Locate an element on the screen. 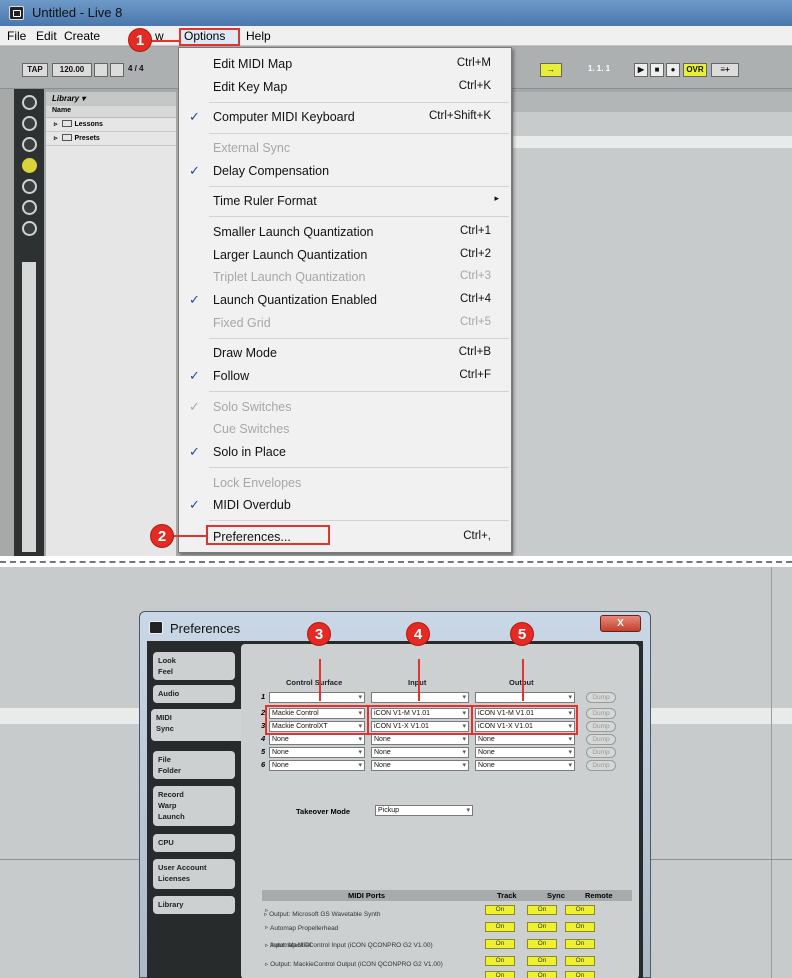 This screenshot has width=792, height=978. browser-column-name: Name is located at coordinates (111, 112).